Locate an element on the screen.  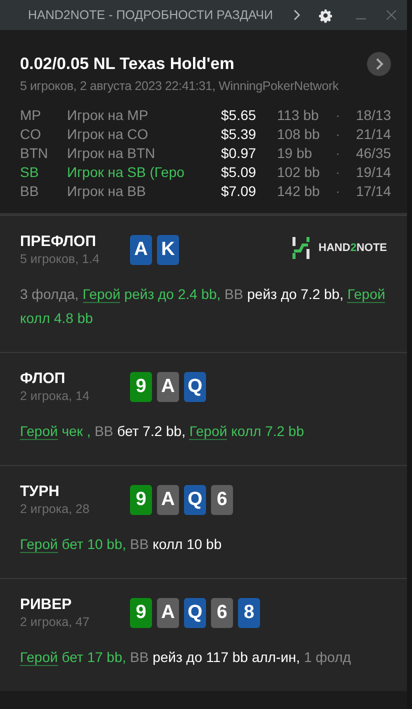
player-stats: 19/14 is located at coordinates (372, 172).